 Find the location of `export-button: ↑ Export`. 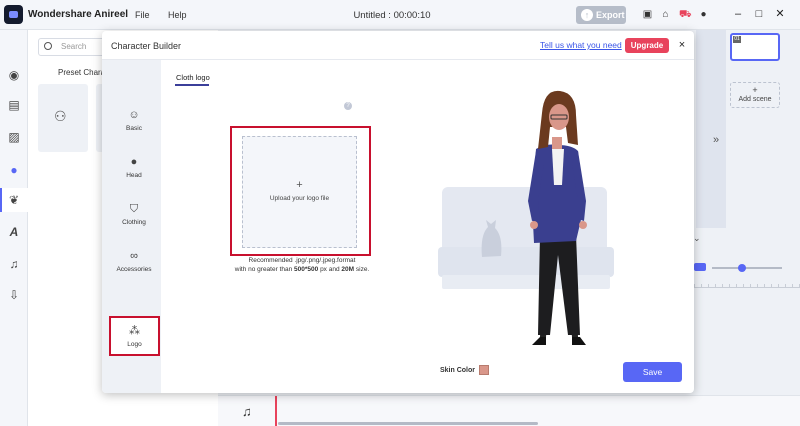

export-button: ↑ Export is located at coordinates (601, 15).